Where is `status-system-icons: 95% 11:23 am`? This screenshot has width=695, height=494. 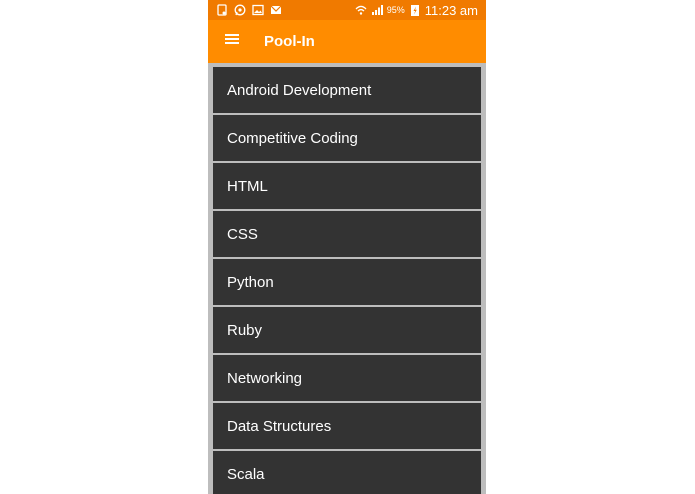
status-system-icons: 95% 11:23 am is located at coordinates (420, 10).